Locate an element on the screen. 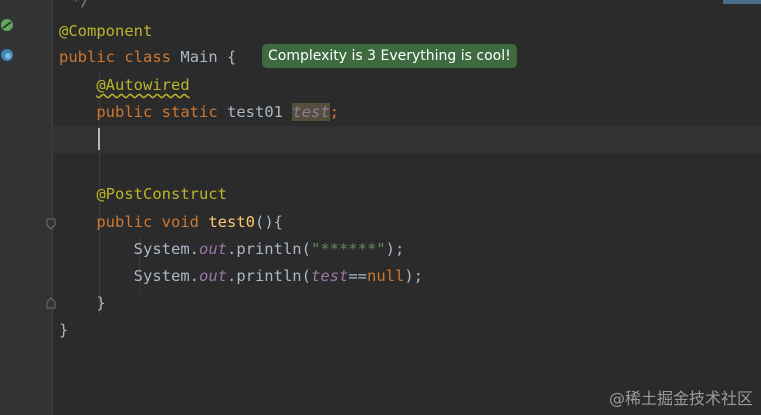 Image resolution: width=761 pixels, height=415 pixels. code-line-7: public void test0(){ is located at coordinates (190, 222).